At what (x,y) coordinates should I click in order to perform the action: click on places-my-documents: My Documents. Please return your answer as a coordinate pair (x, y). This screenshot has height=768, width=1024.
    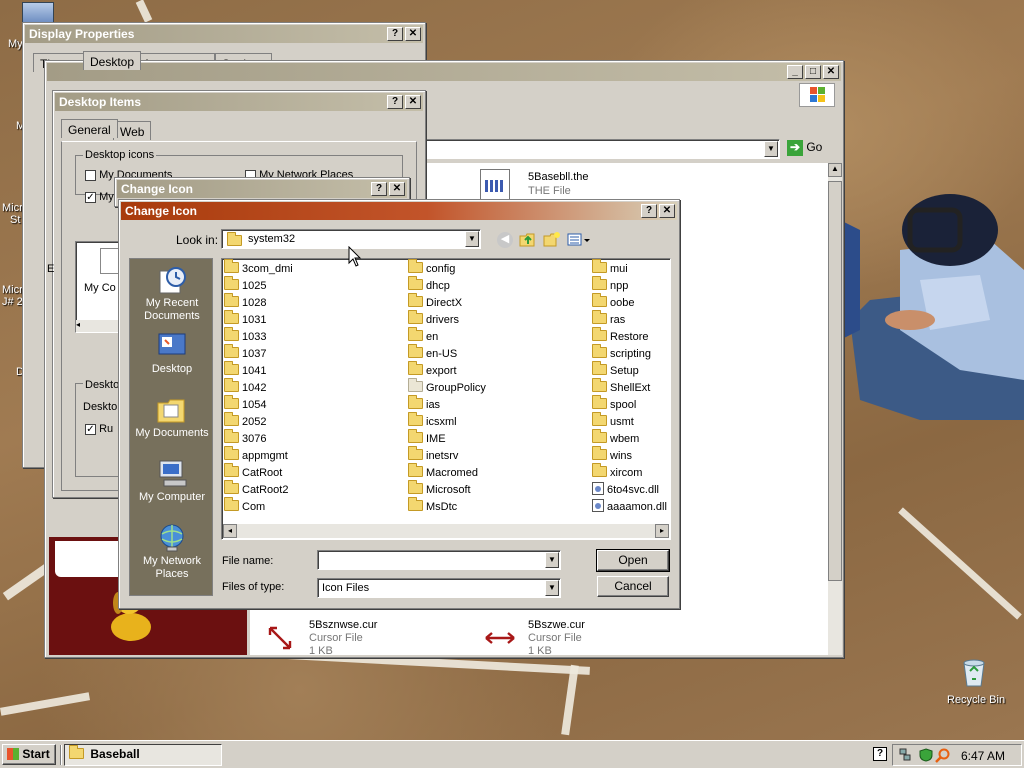
    Looking at the image, I should click on (172, 417).